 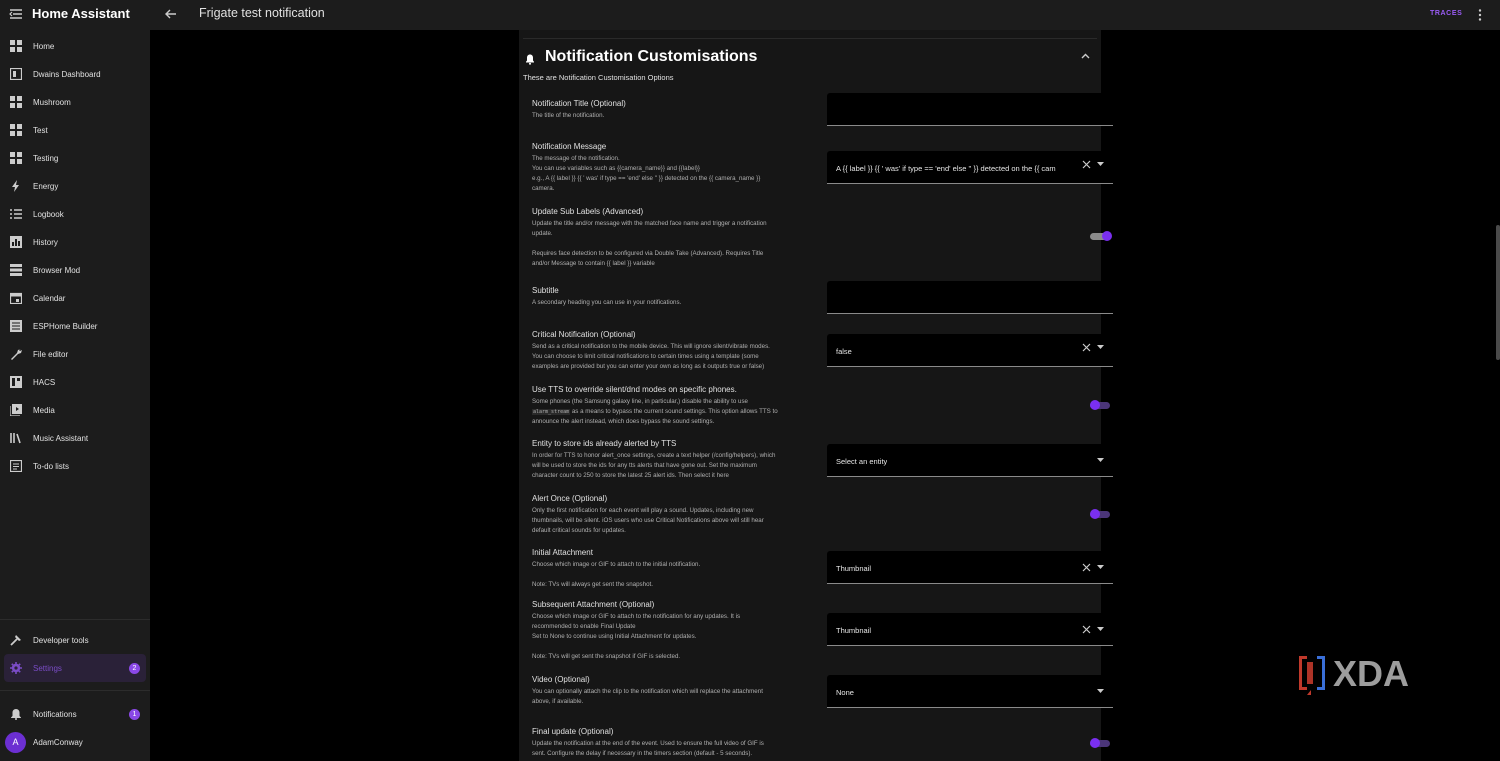 I want to click on setting-label: Final update (Optional), so click(x=573, y=731).